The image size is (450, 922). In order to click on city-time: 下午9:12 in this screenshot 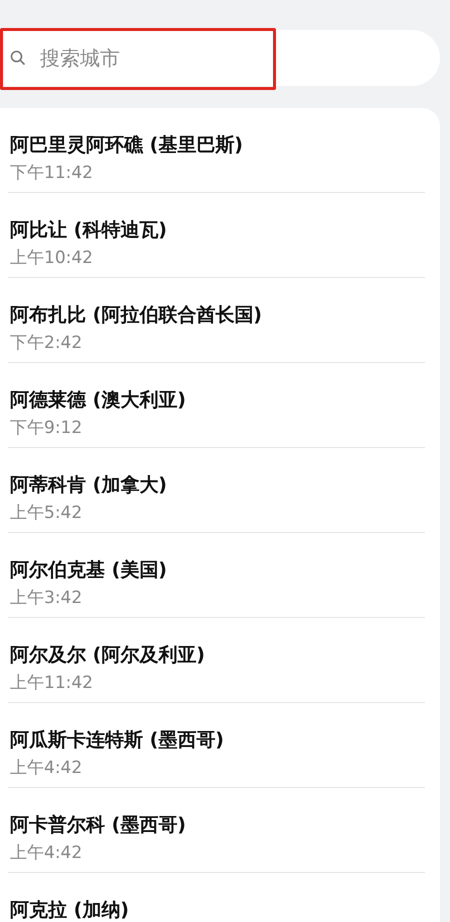, I will do `click(47, 428)`.